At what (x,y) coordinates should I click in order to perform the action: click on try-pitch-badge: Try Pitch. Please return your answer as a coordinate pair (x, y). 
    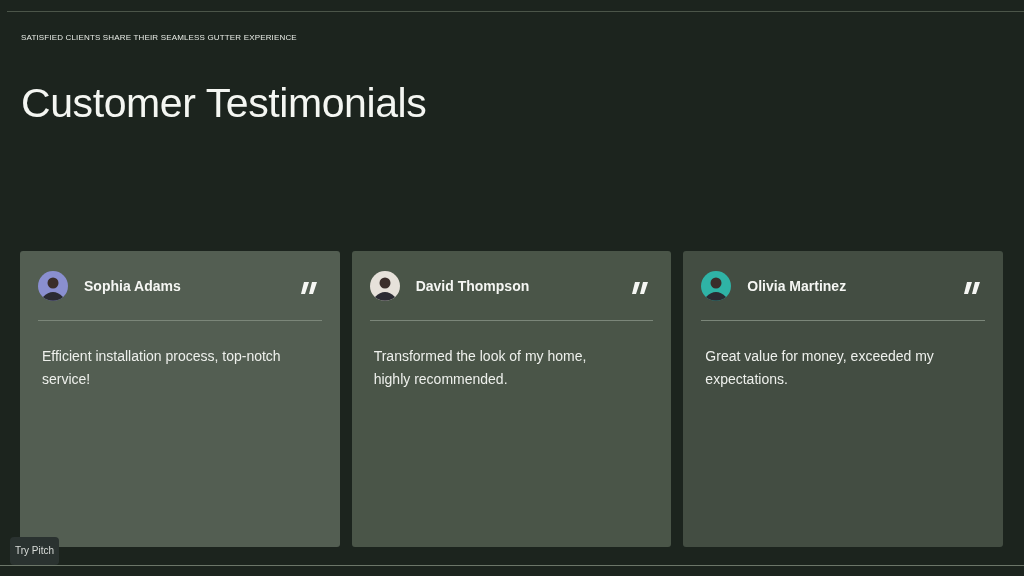
    Looking at the image, I should click on (35, 551).